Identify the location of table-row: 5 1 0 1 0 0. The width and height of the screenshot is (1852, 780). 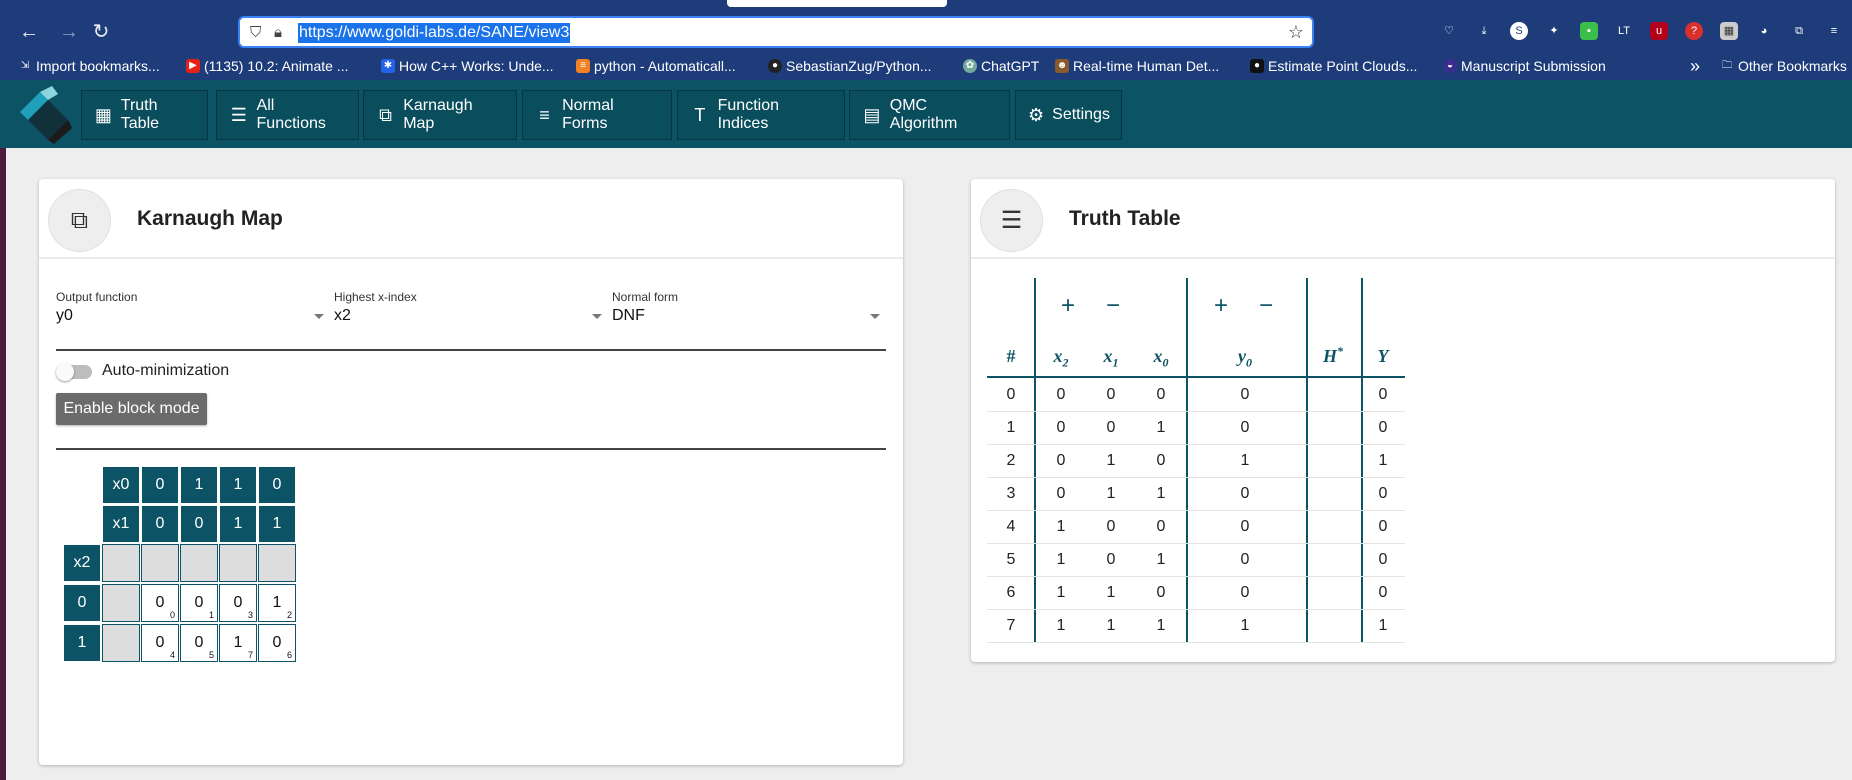
(1196, 560).